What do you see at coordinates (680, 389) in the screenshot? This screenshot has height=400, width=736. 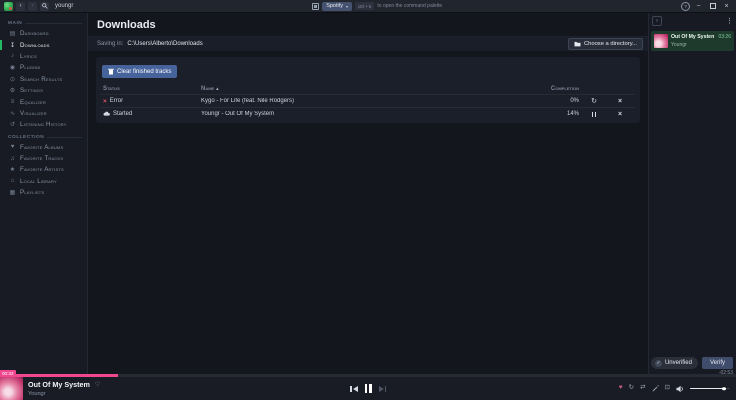 I see `volume-icon` at bounding box center [680, 389].